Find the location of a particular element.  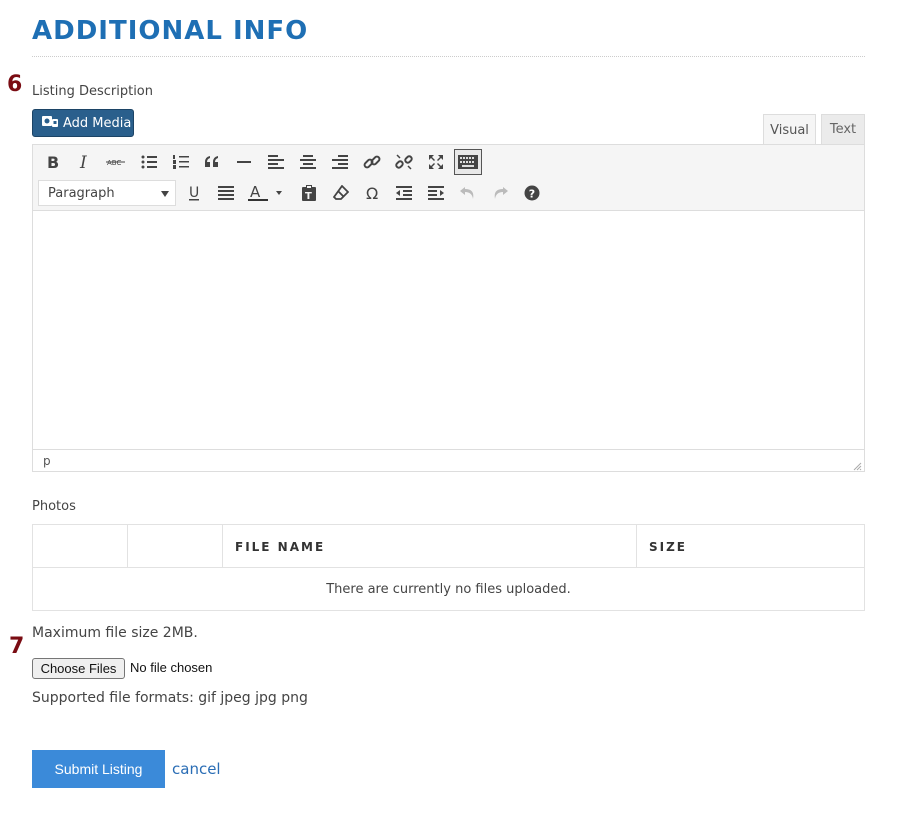

add-media-label: Add Media is located at coordinates (97, 123).